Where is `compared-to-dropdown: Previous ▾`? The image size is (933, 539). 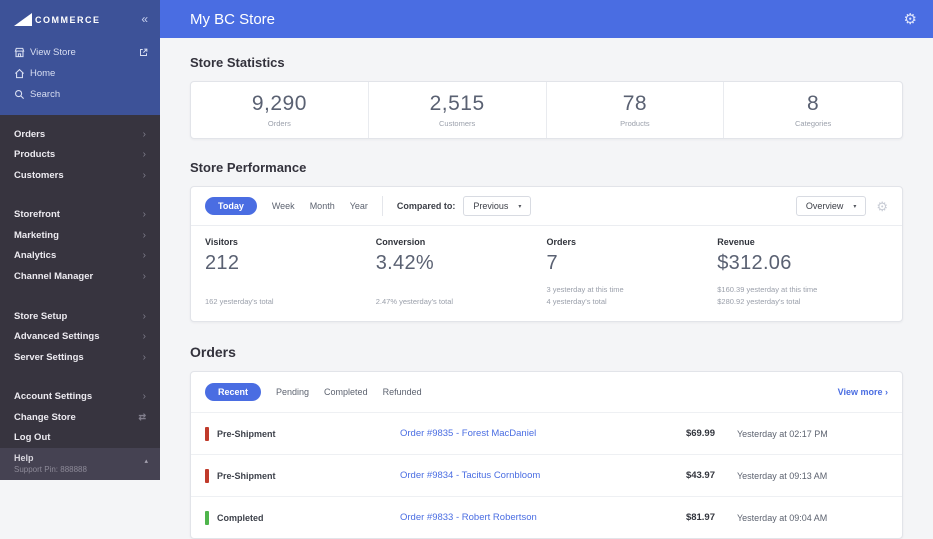 compared-to-dropdown: Previous ▾ is located at coordinates (497, 206).